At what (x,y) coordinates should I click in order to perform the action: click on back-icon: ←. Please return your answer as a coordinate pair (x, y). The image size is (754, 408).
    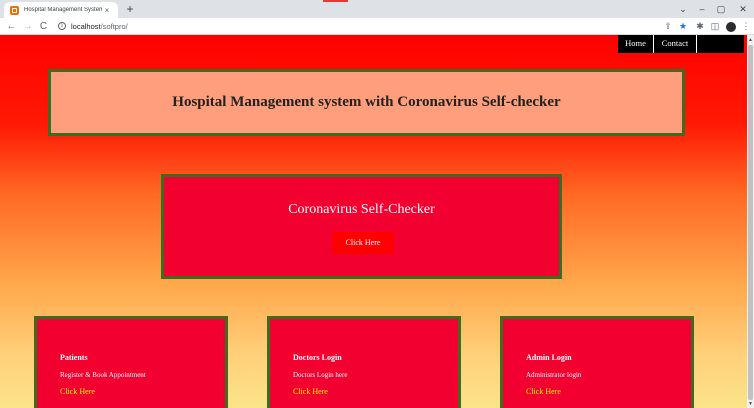
    Looking at the image, I should click on (11, 26).